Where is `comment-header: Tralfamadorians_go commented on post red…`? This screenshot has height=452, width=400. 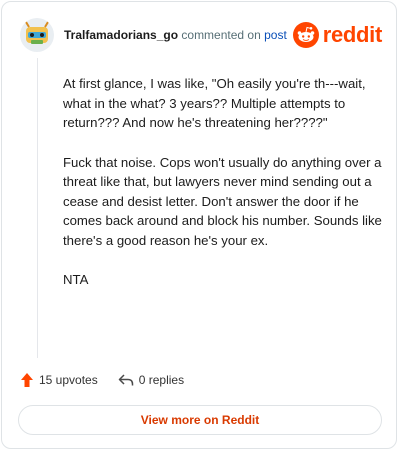
comment-header: Tralfamadorians_go commented on post red… is located at coordinates (201, 36).